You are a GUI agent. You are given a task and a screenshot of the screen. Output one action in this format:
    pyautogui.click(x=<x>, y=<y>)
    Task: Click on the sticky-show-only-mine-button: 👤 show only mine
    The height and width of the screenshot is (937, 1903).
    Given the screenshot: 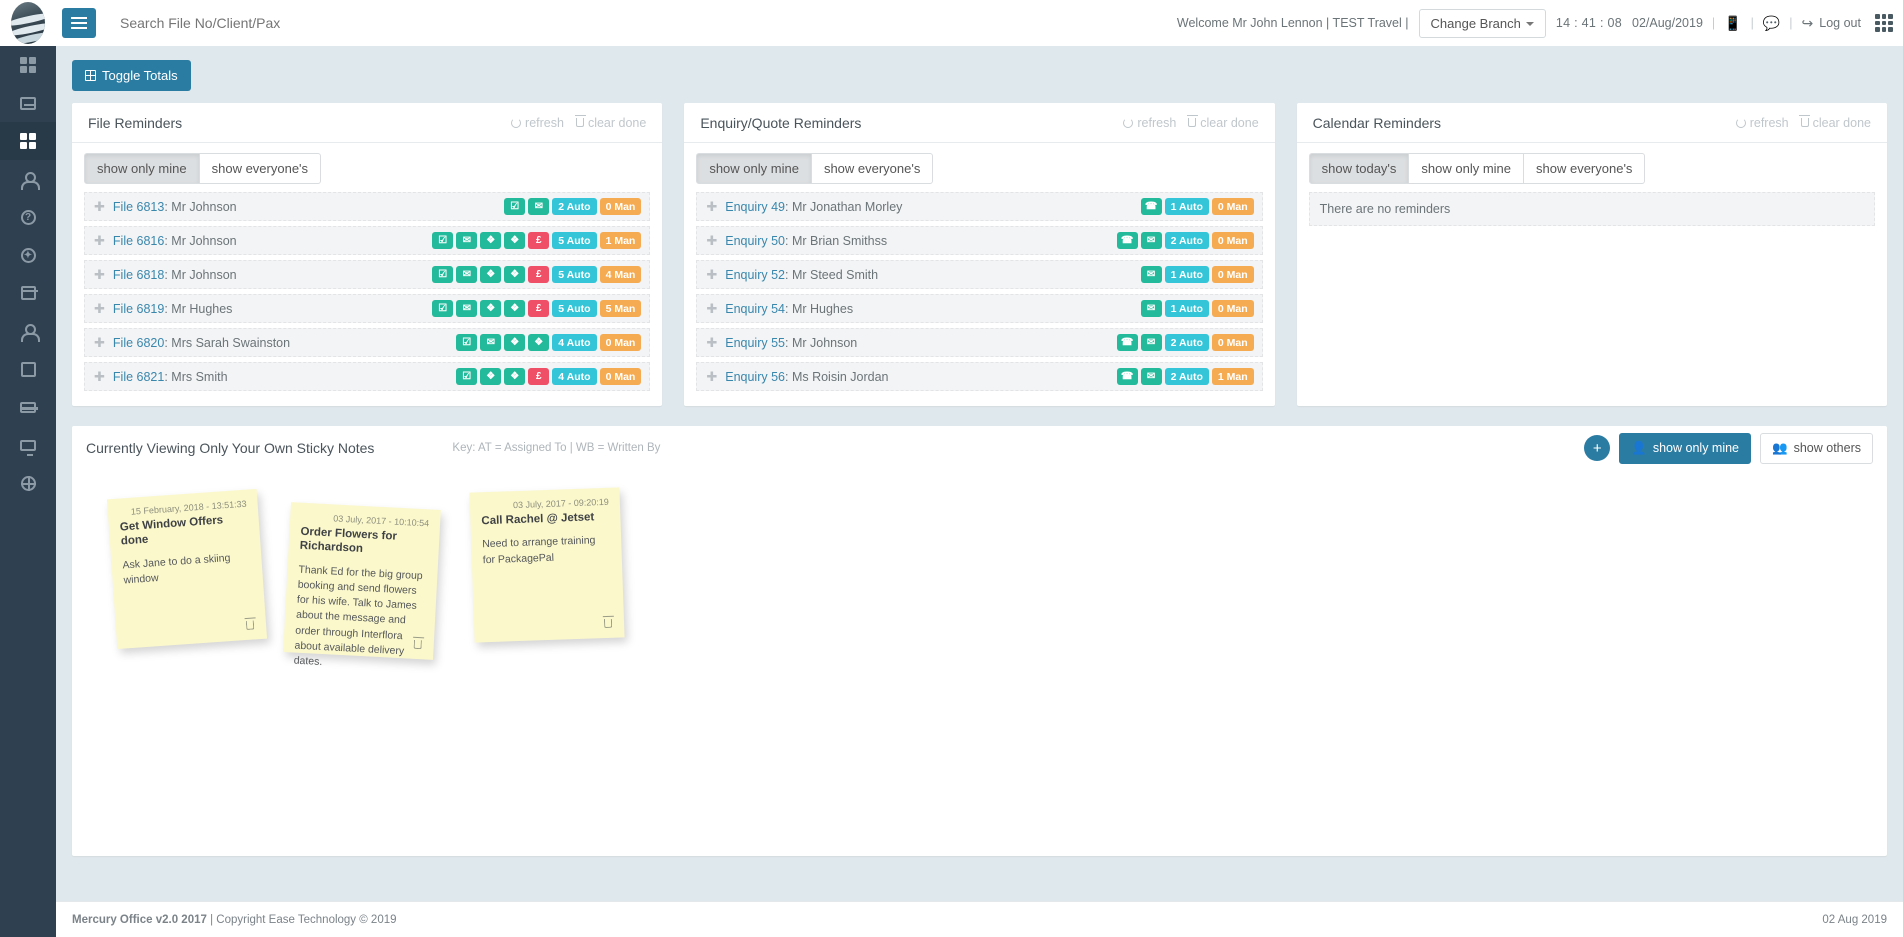 What is the action you would take?
    pyautogui.click(x=1685, y=448)
    